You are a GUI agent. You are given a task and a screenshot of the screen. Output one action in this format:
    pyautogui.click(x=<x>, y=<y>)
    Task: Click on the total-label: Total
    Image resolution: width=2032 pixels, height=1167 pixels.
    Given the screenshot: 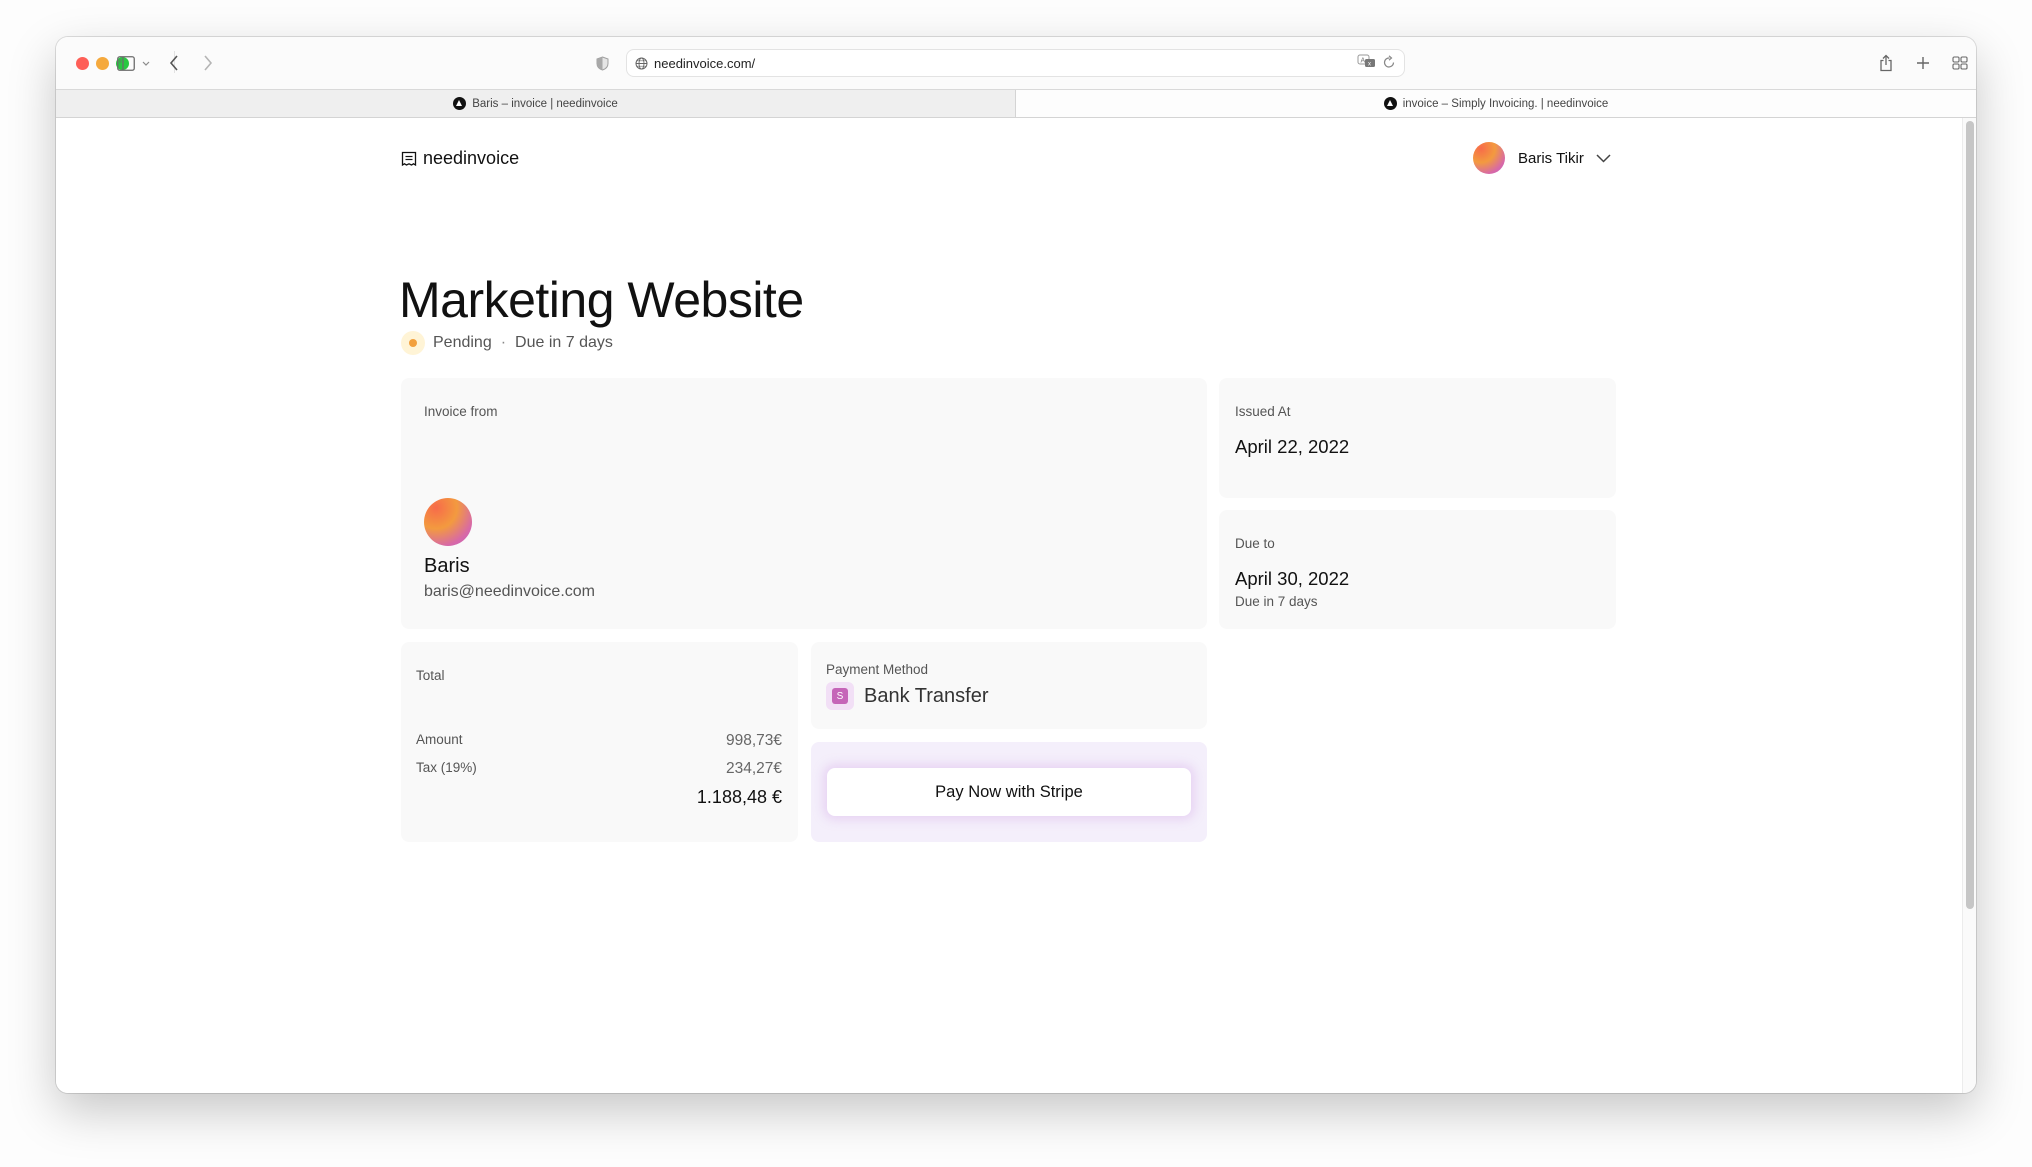 What is the action you would take?
    pyautogui.click(x=430, y=675)
    